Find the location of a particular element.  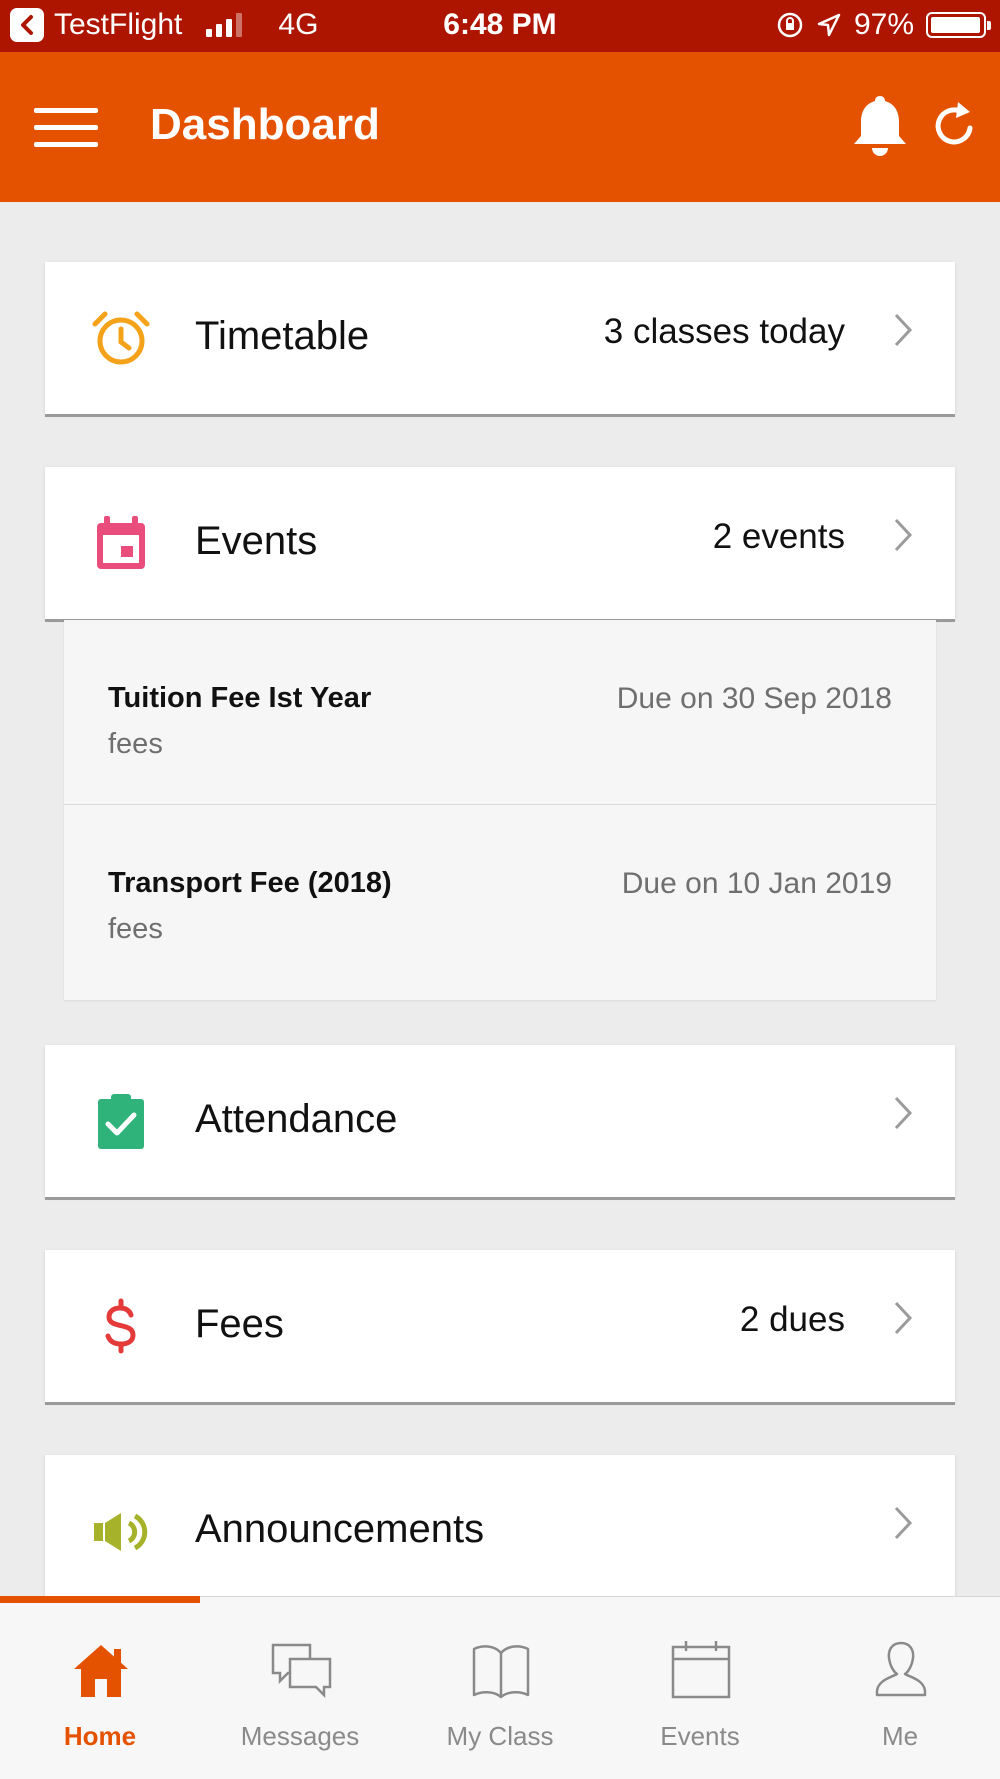

events-meta: 2 events is located at coordinates (778, 536).